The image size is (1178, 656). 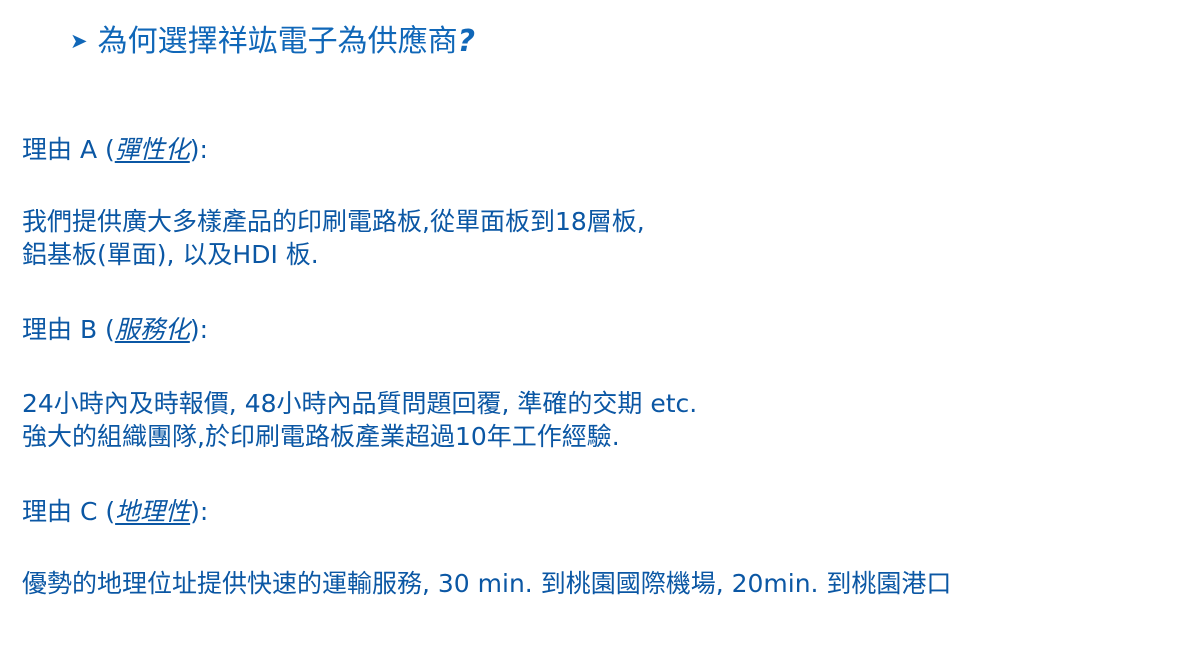 What do you see at coordinates (68, 329) in the screenshot?
I see `reason-b-prefix: 理由 B (` at bounding box center [68, 329].